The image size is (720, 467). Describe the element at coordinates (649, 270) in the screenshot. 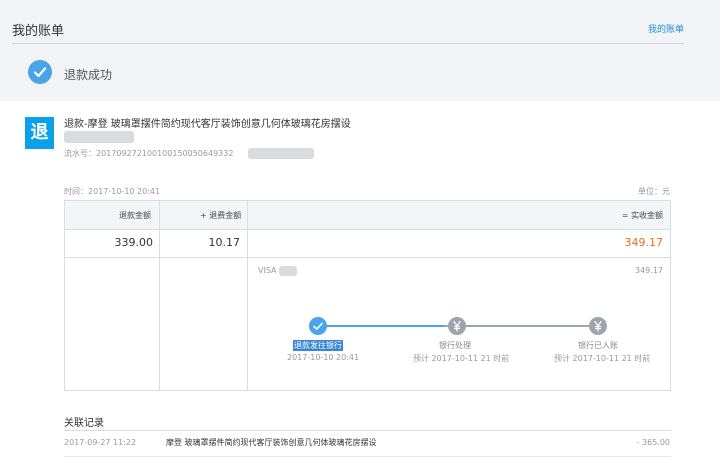

I see `channel-amount: 349.17` at that location.